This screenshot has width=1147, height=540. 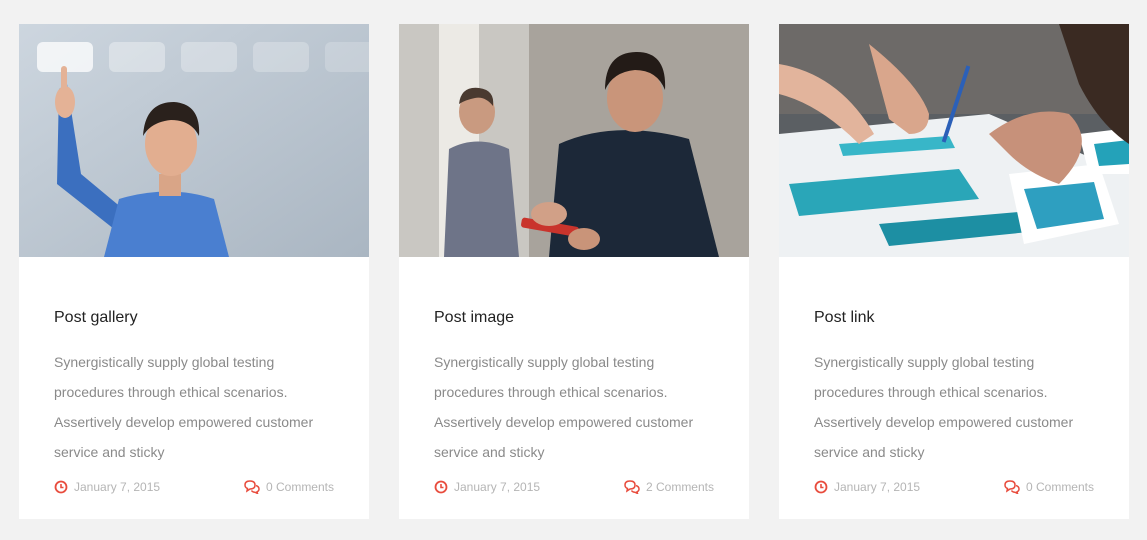 I want to click on post-comments: 2 Comments, so click(x=669, y=487).